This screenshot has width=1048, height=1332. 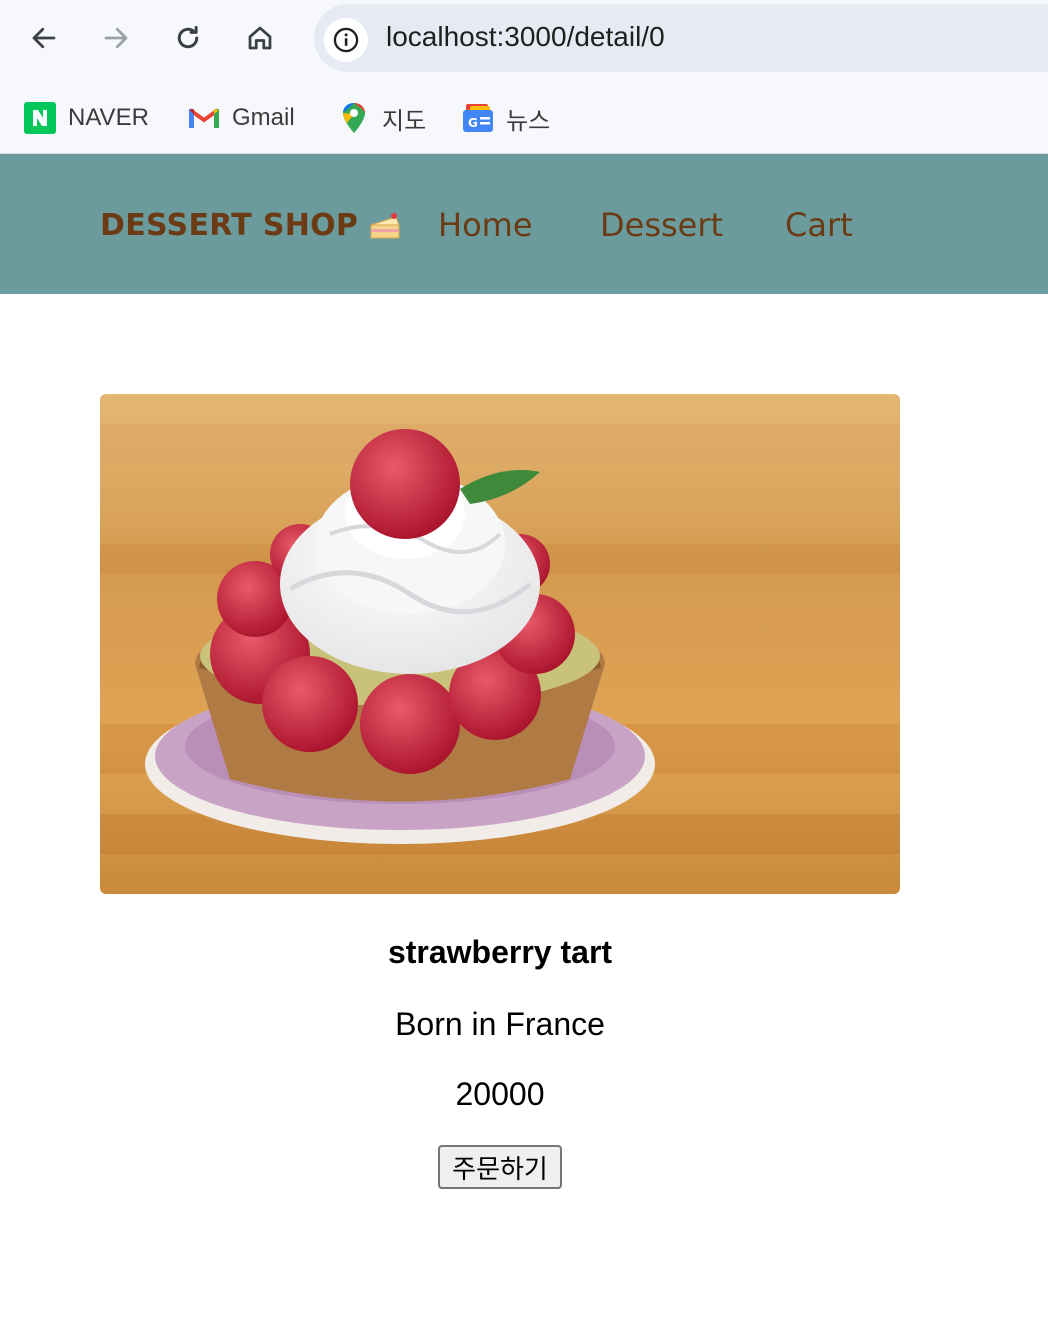 What do you see at coordinates (500, 1167) in the screenshot?
I see `order-button: 주문하기` at bounding box center [500, 1167].